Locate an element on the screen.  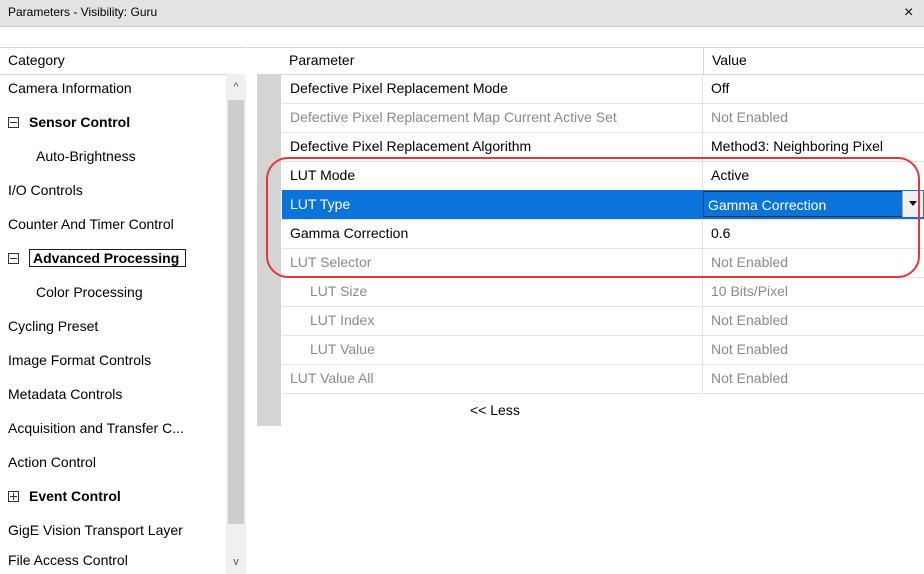
close-button: × is located at coordinates (914, 13).